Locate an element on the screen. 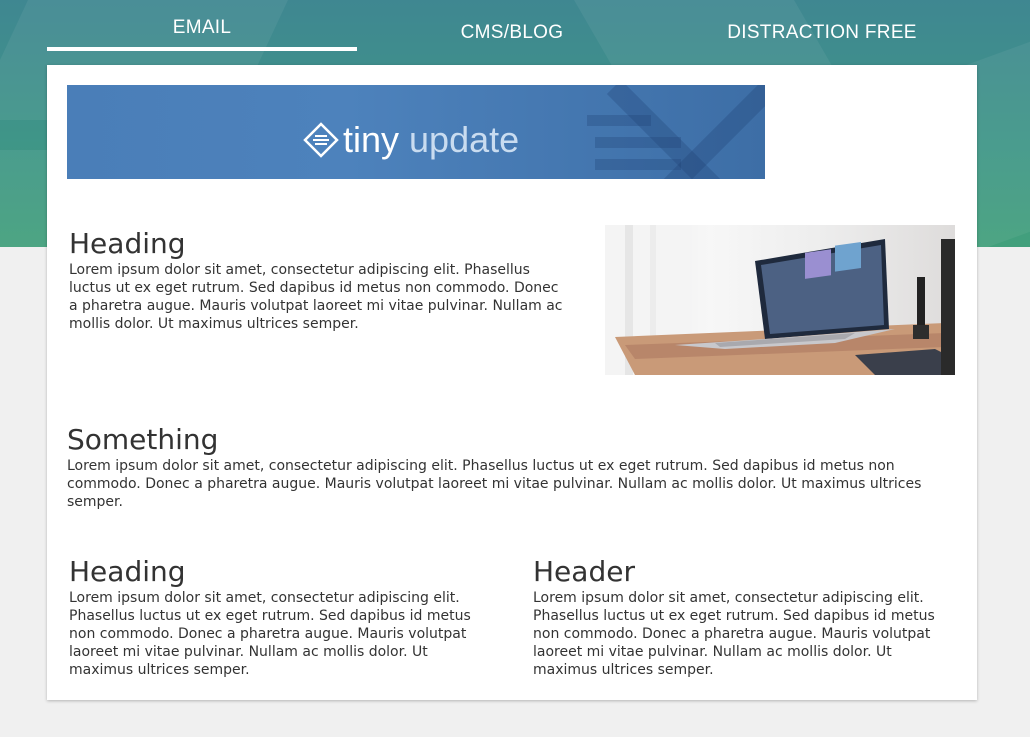  tab-email-label: EMAIL is located at coordinates (202, 27).